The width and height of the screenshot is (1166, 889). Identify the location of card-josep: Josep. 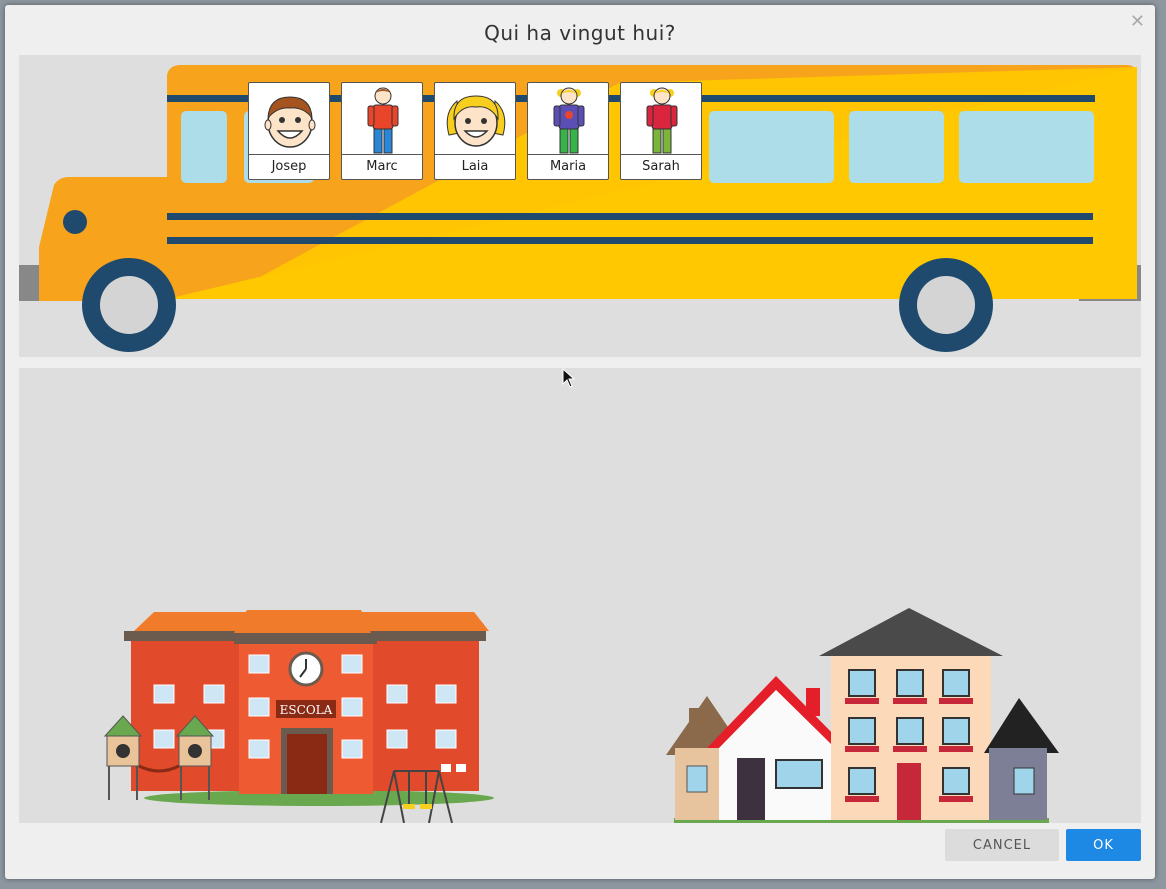
(289, 131).